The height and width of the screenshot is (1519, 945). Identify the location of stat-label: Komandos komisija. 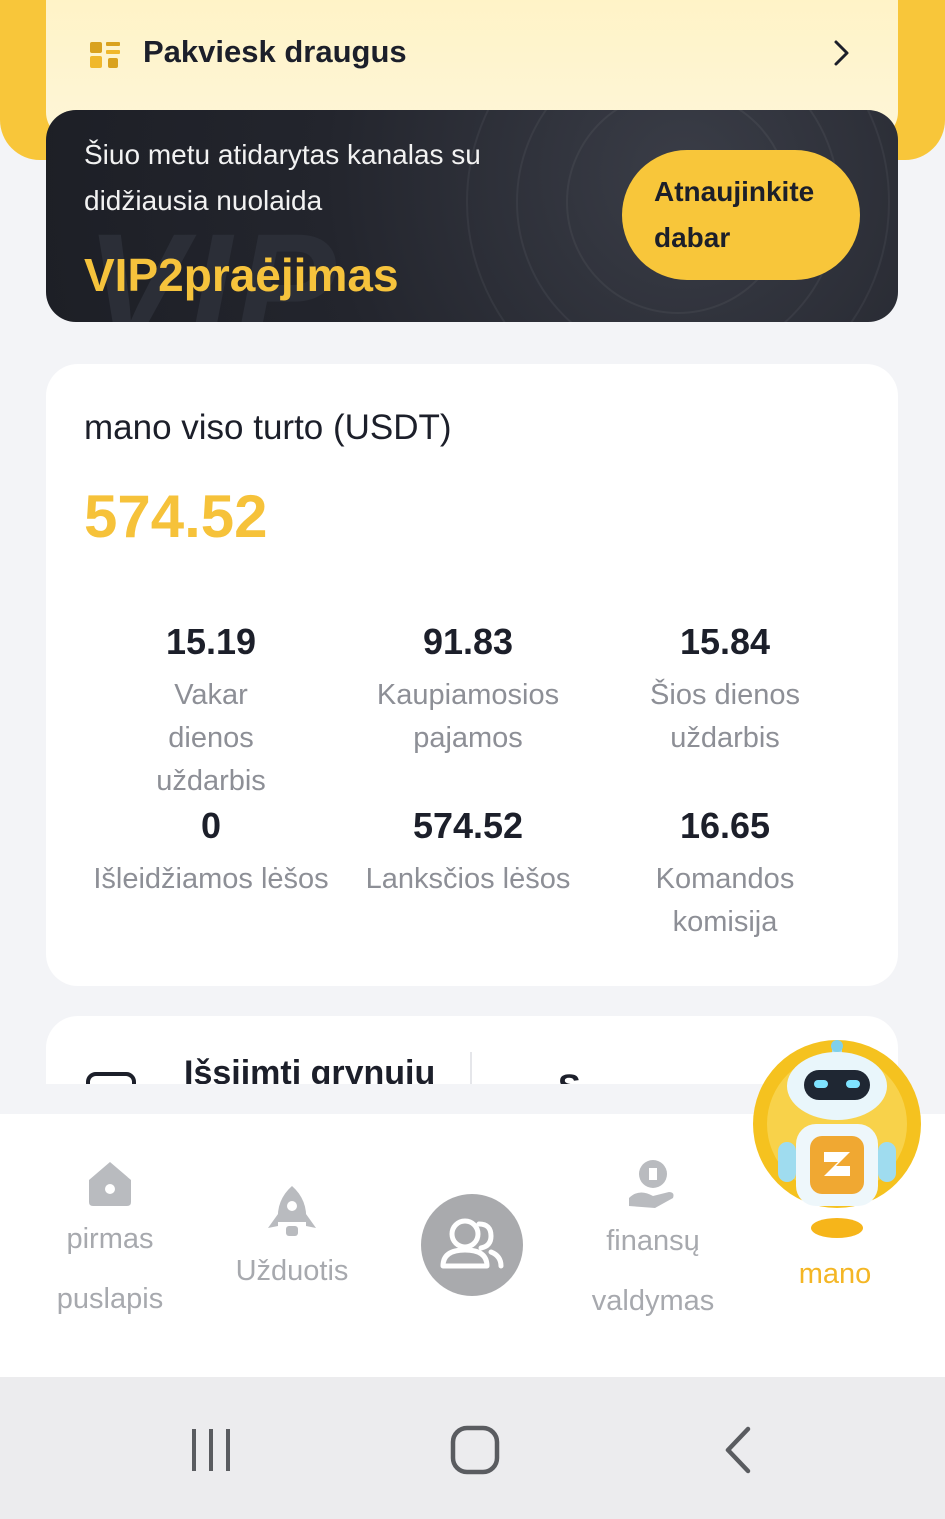
(725, 900).